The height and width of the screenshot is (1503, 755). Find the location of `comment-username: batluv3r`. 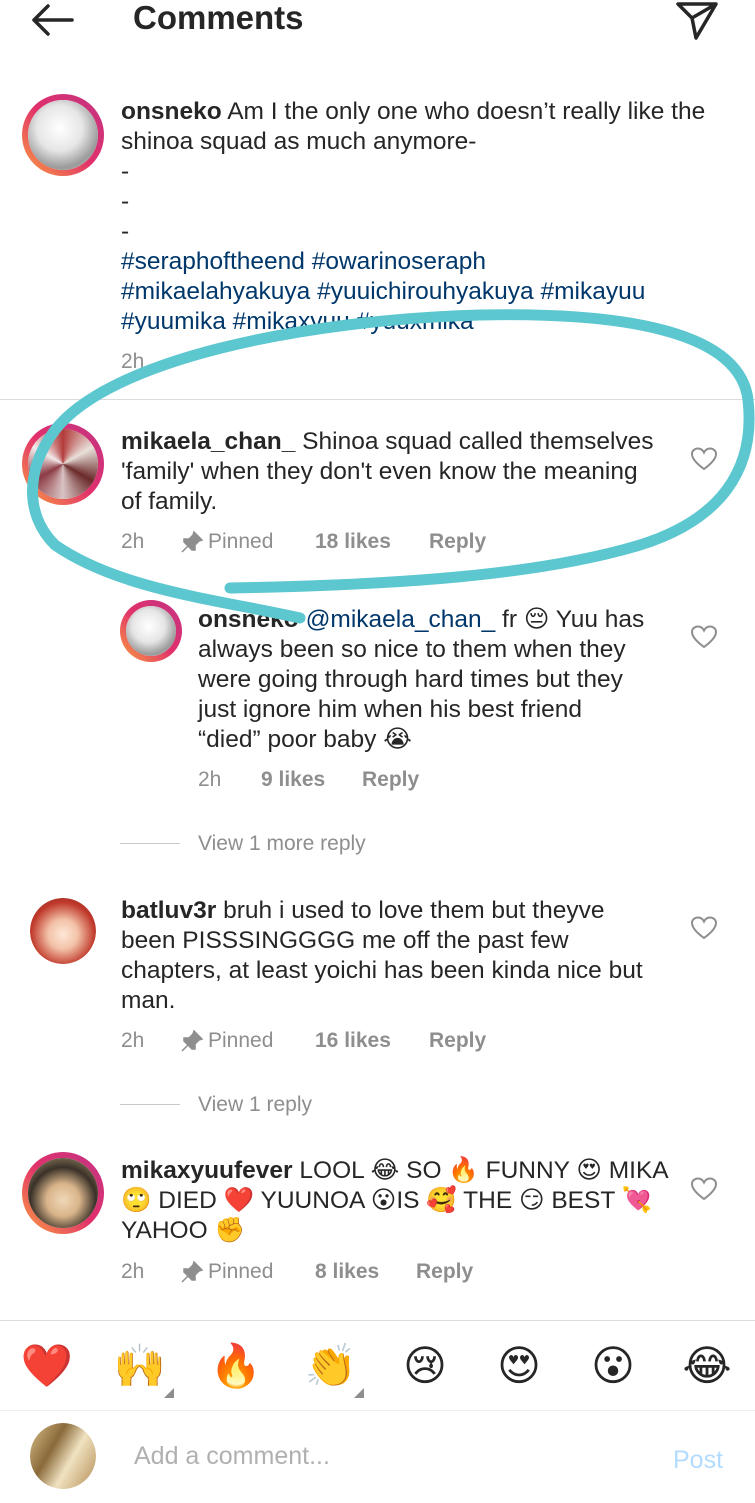

comment-username: batluv3r is located at coordinates (168, 910).